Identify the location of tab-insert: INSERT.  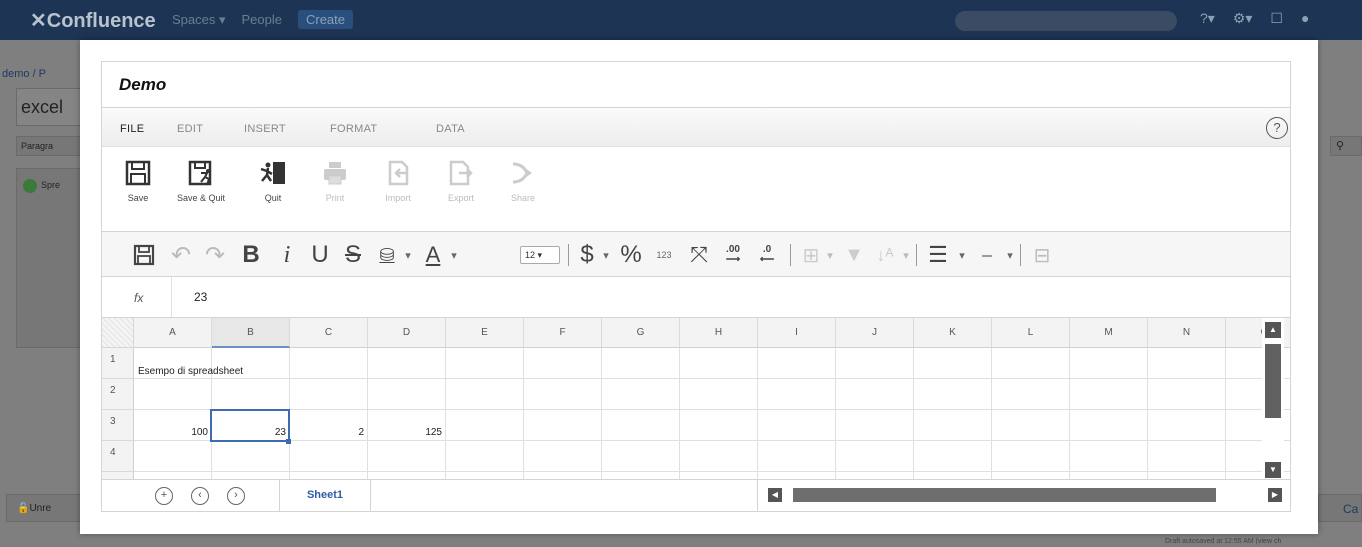
(265, 129).